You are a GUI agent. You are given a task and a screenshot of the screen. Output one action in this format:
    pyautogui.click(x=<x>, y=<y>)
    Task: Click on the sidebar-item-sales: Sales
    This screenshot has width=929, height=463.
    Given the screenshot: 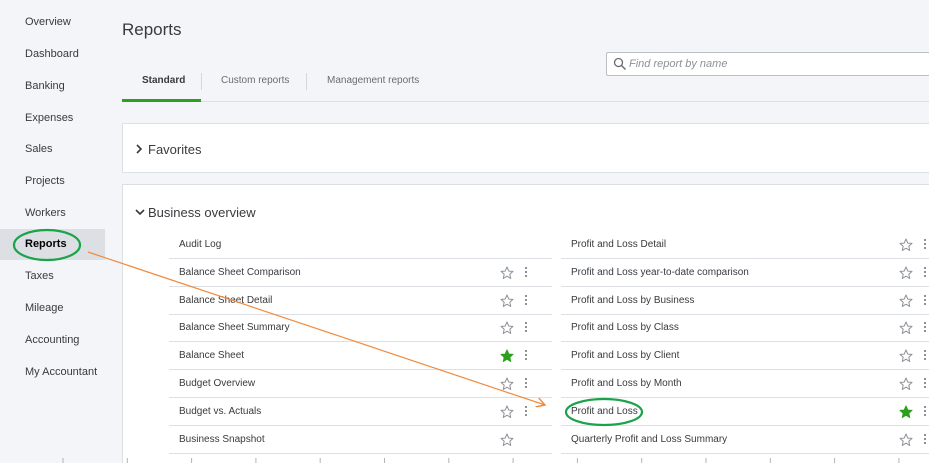 What is the action you would take?
    pyautogui.click(x=52, y=149)
    